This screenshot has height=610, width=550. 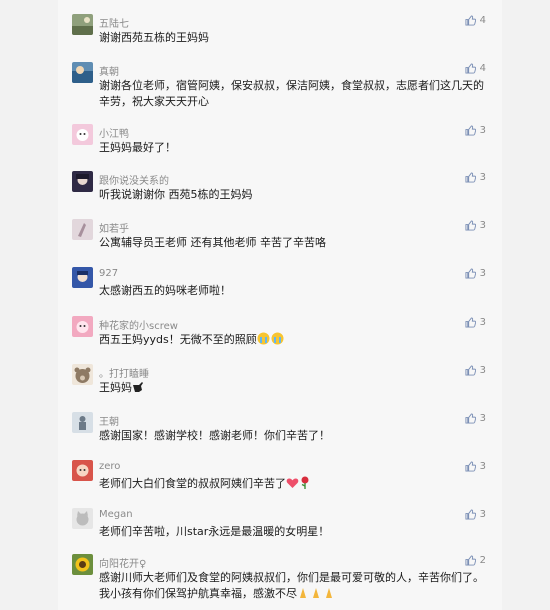 I want to click on comment-username: 向阳花开♀, so click(x=122, y=562).